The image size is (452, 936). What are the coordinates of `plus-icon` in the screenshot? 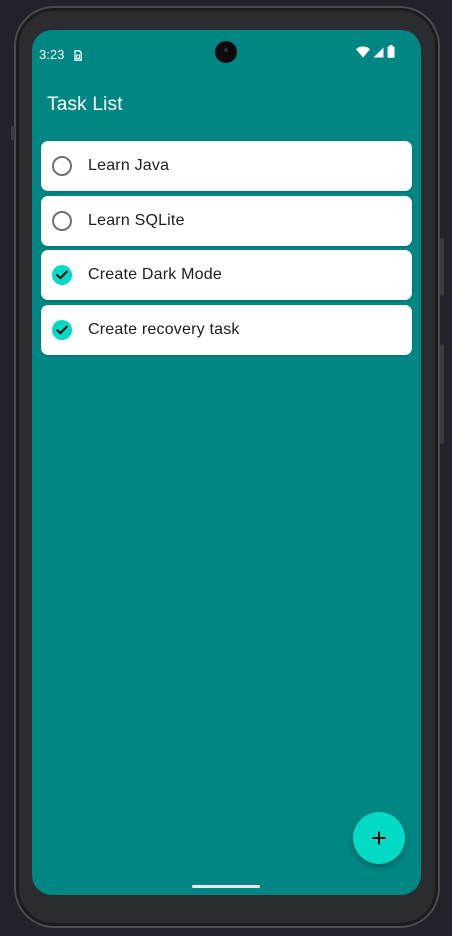 It's located at (379, 838).